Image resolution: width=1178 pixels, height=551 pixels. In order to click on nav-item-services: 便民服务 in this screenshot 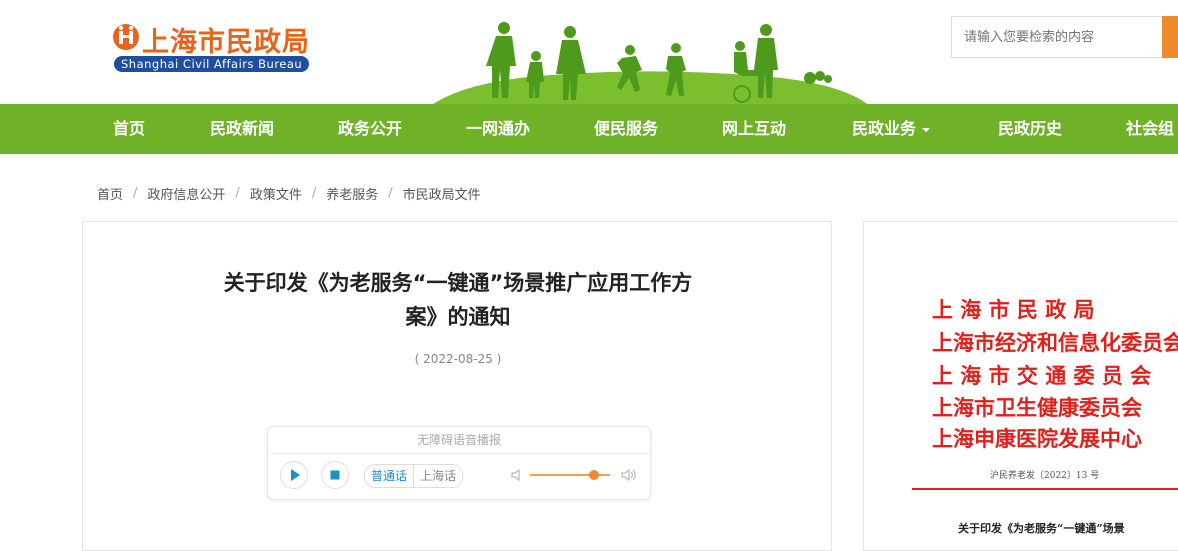, I will do `click(626, 129)`.